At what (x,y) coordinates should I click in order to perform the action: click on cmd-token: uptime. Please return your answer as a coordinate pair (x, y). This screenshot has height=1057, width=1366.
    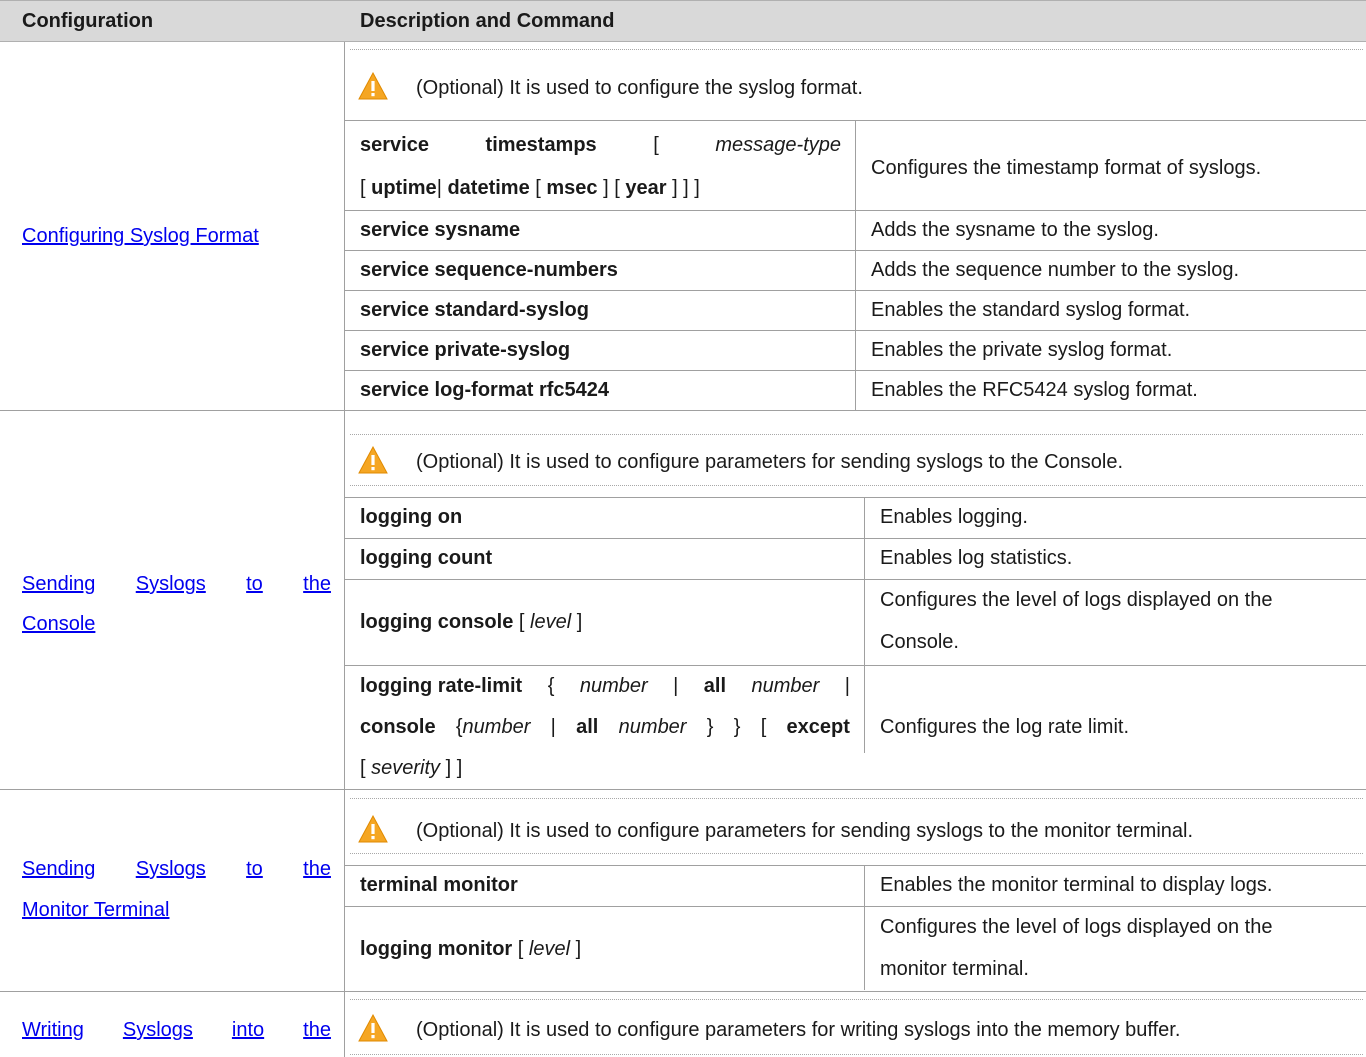
    Looking at the image, I should click on (404, 188).